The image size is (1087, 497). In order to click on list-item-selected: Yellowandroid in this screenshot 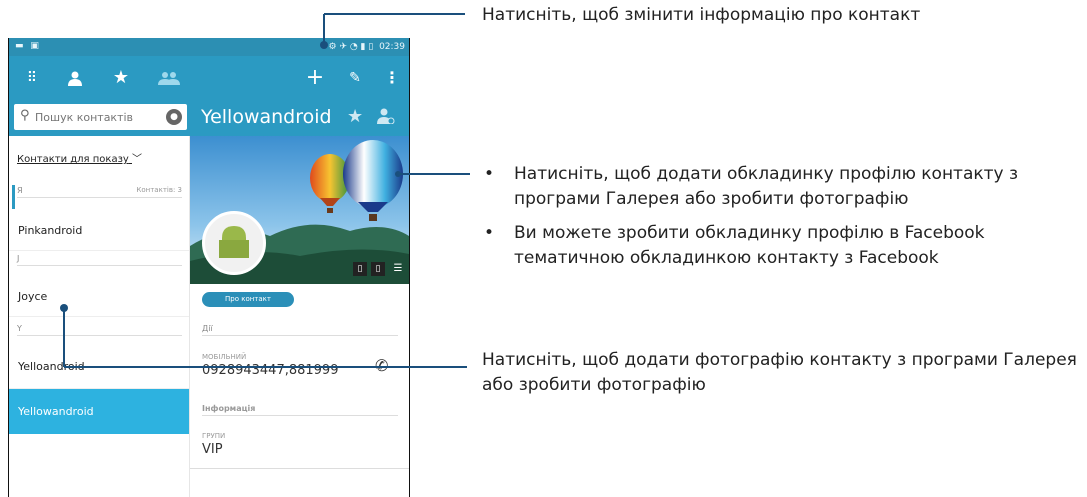, I will do `click(99, 411)`.